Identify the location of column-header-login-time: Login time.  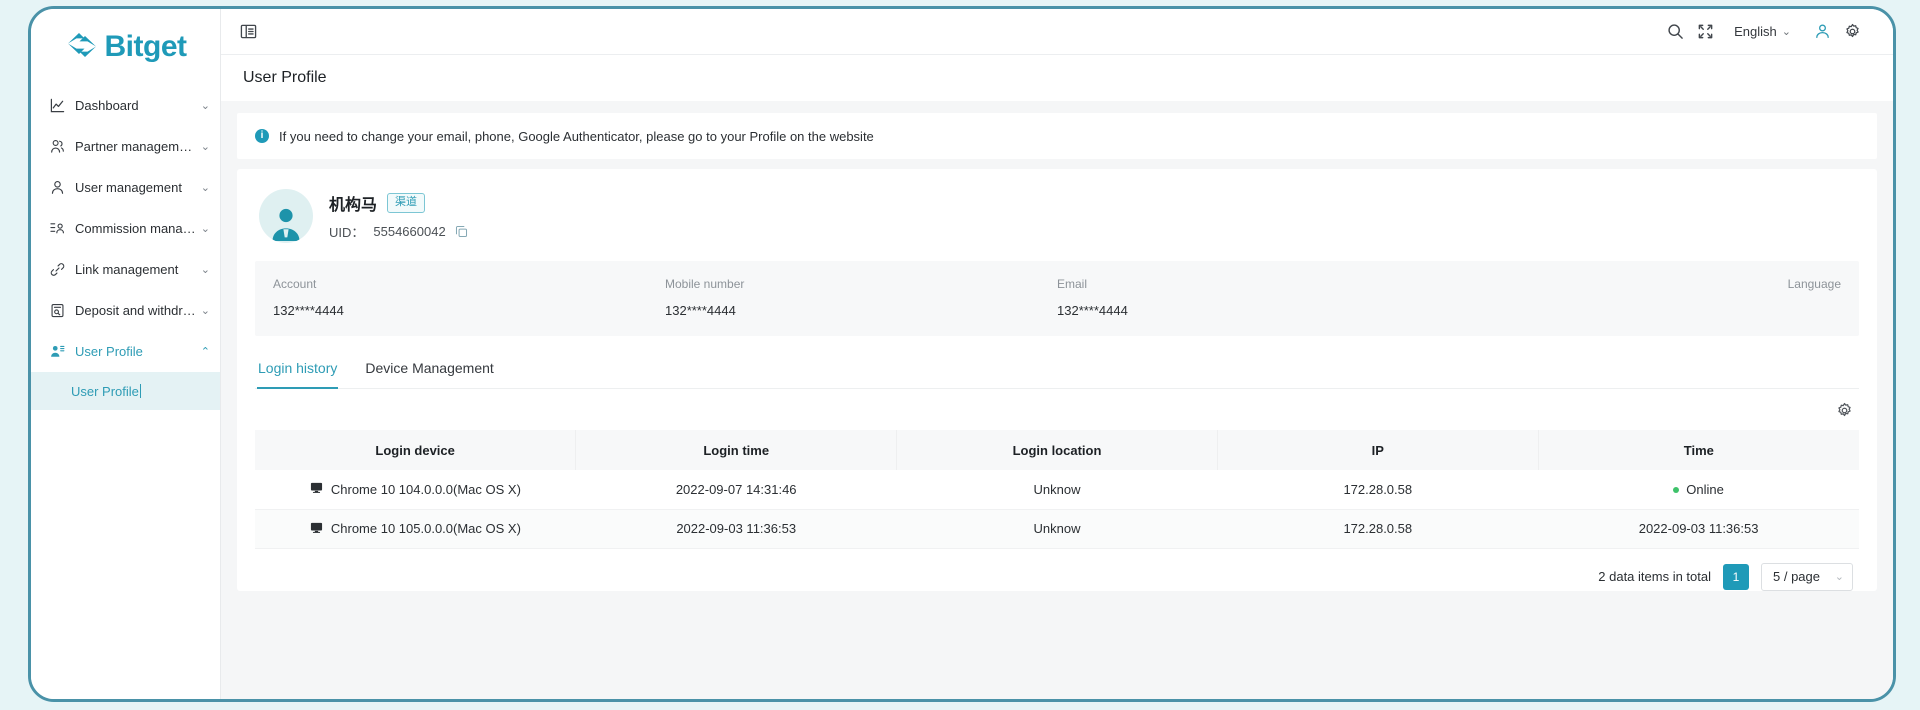
(736, 450).